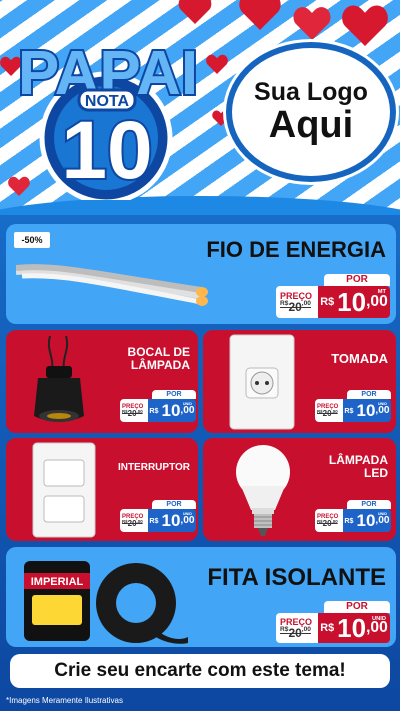  I want to click on logo-line2: Aqui, so click(311, 125).